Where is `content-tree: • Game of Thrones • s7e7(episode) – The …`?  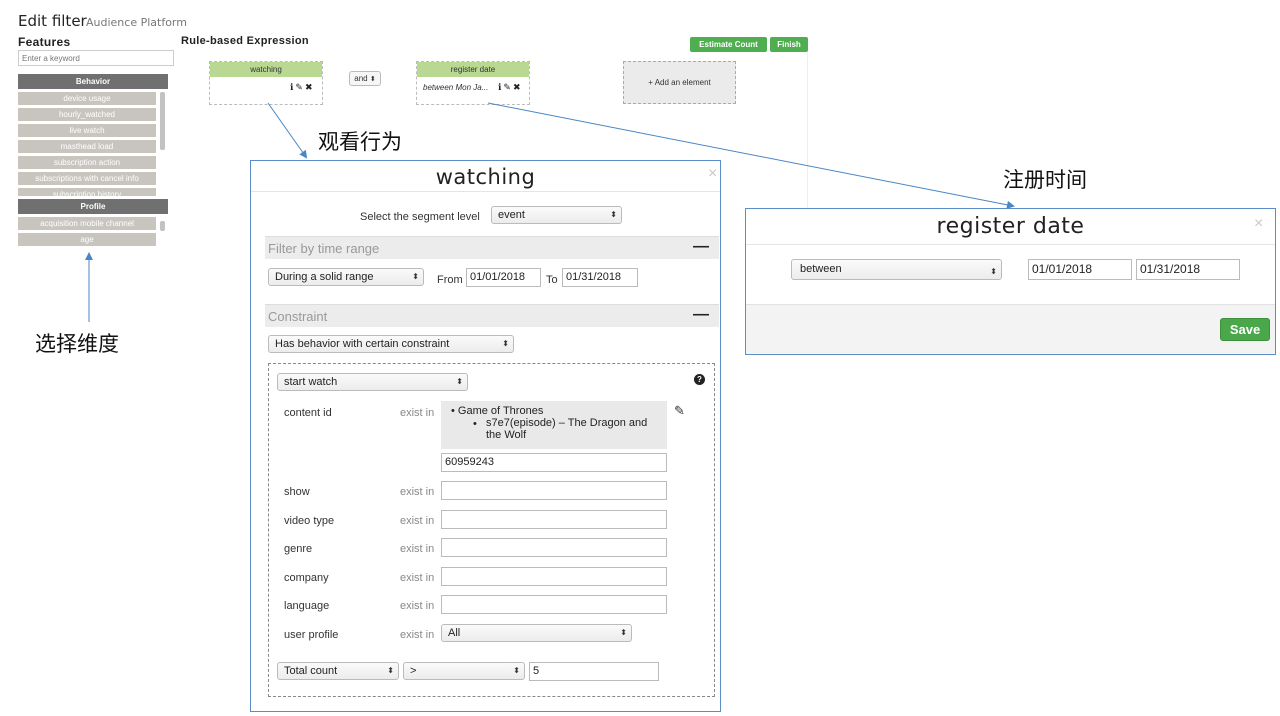 content-tree: • Game of Thrones • s7e7(episode) – The … is located at coordinates (554, 425).